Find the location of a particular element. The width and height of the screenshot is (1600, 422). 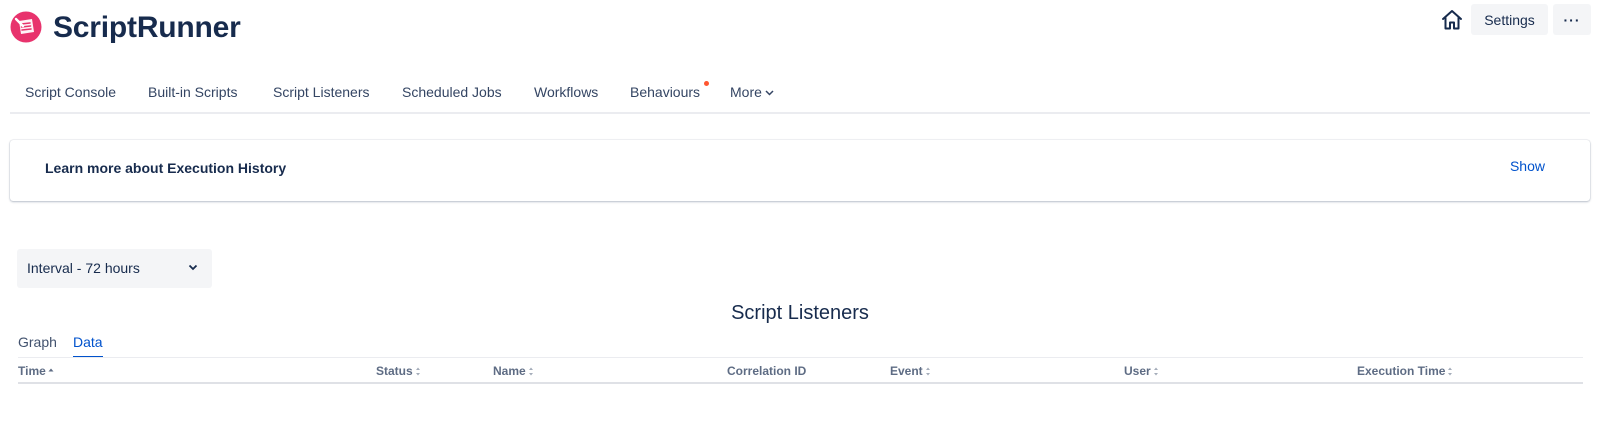

column-label: User is located at coordinates (1137, 371).